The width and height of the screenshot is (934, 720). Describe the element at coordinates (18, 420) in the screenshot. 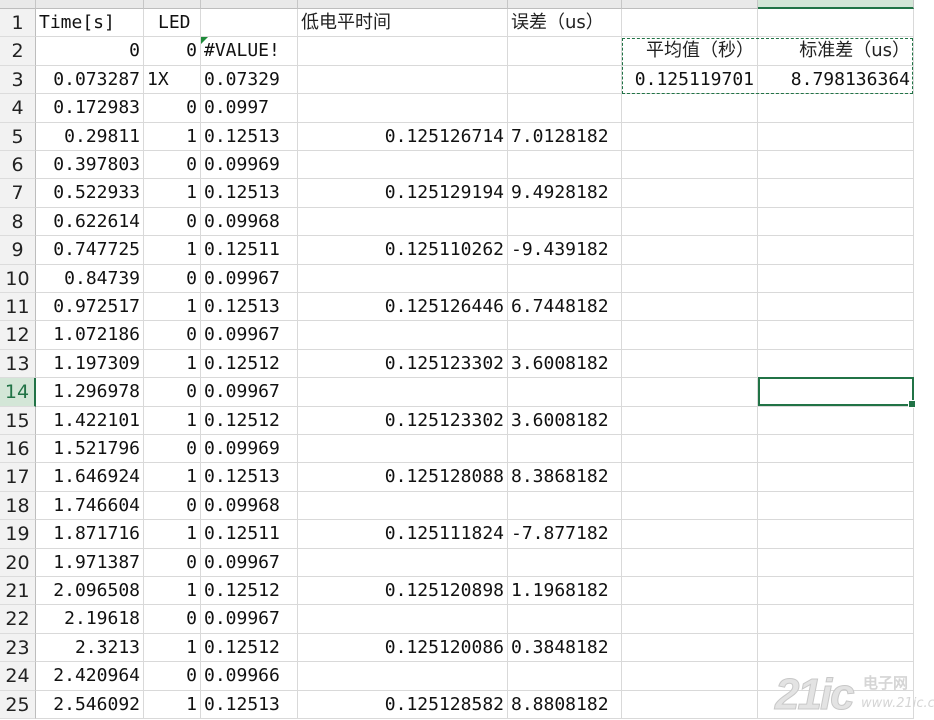

I see `row-header-15: 15` at that location.